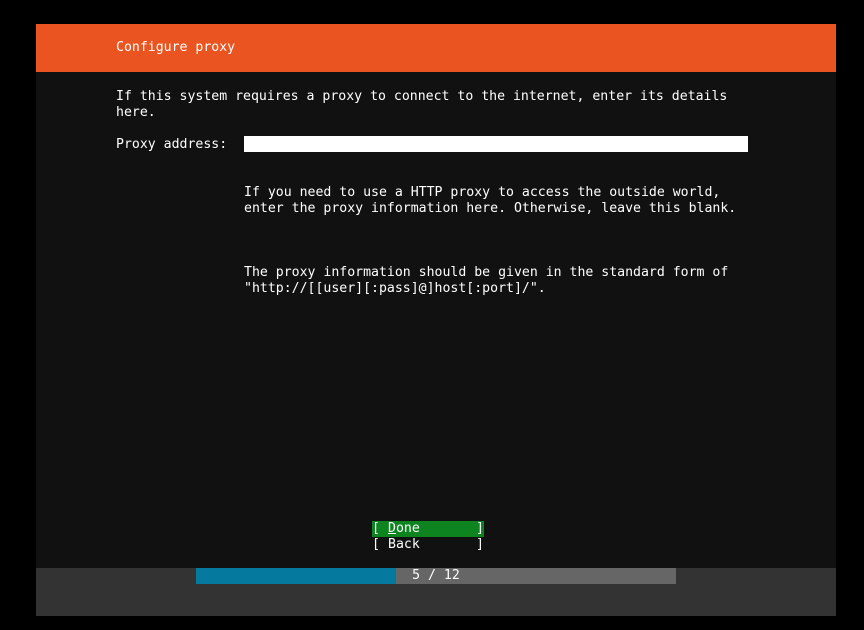 The width and height of the screenshot is (864, 630). Describe the element at coordinates (176, 47) in the screenshot. I see `page-title: Configure proxy` at that location.